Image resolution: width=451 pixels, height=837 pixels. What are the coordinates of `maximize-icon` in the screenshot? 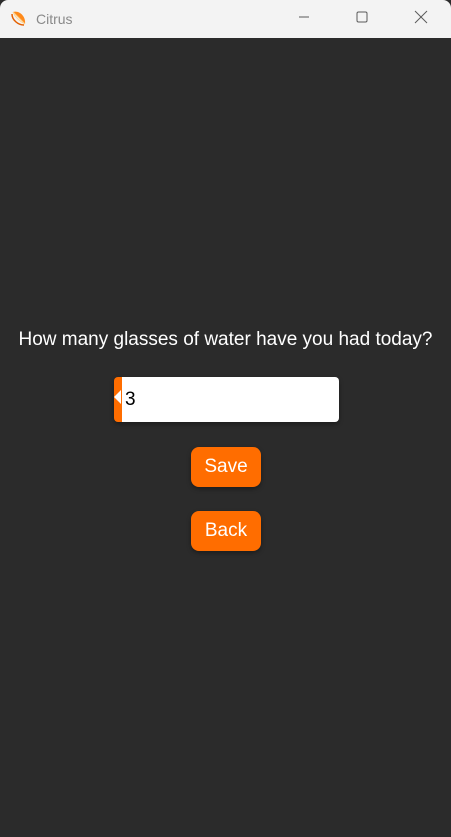 It's located at (362, 19).